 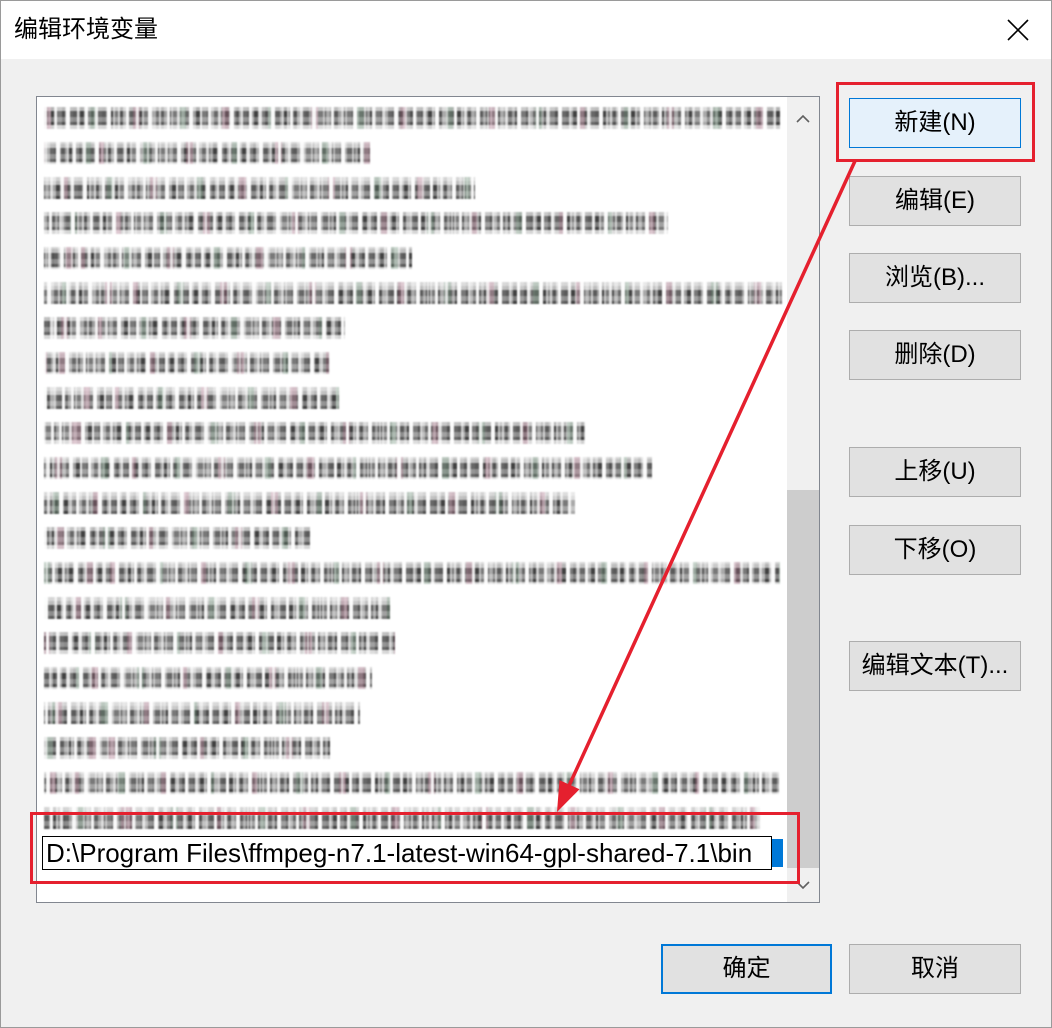 What do you see at coordinates (935, 201) in the screenshot?
I see `edit-button: 编辑(E)` at bounding box center [935, 201].